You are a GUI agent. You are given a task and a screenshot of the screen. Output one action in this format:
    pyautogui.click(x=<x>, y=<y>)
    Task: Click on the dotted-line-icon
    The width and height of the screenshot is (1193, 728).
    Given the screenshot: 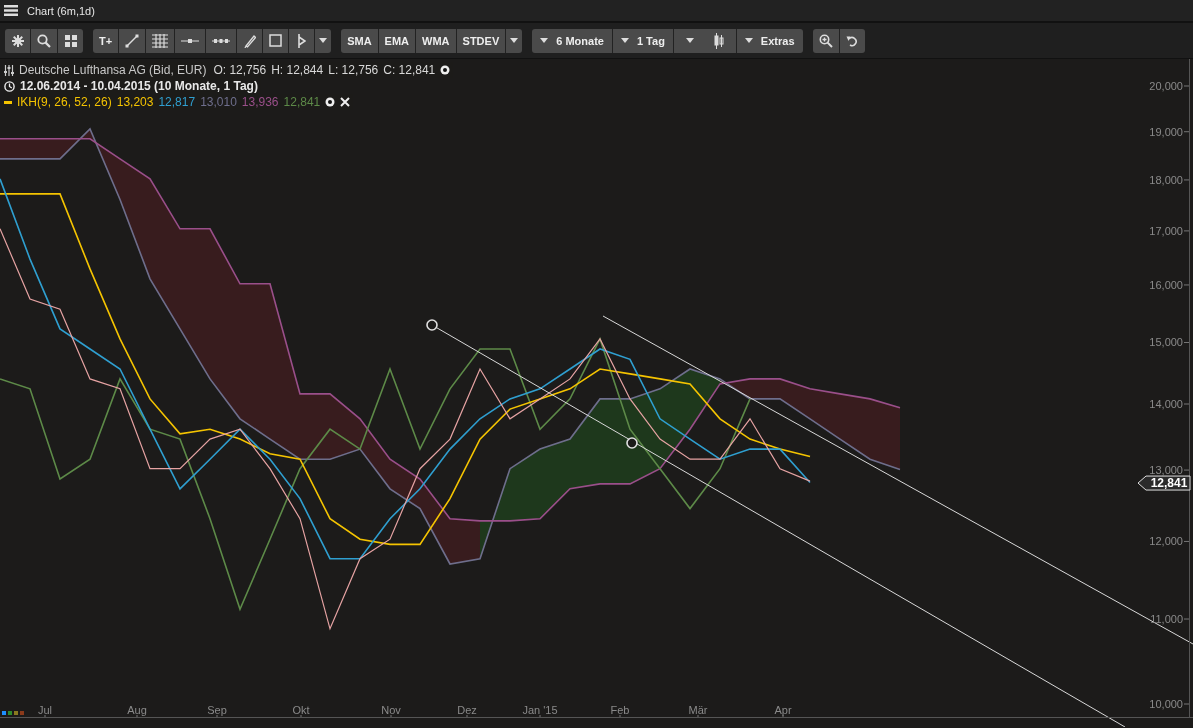 What is the action you would take?
    pyautogui.click(x=221, y=40)
    